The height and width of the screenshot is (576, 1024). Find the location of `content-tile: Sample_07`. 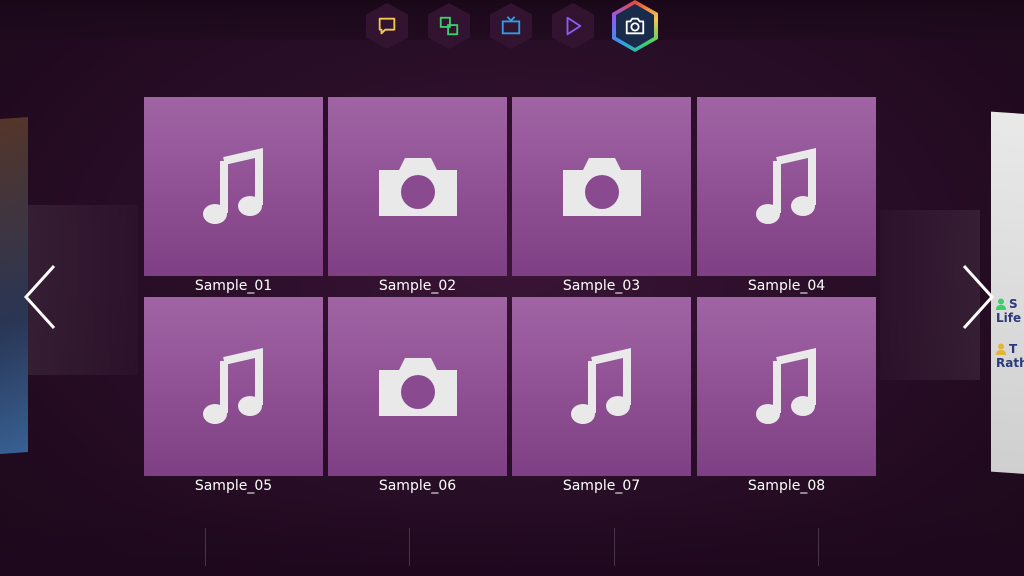

content-tile: Sample_07 is located at coordinates (601, 395).